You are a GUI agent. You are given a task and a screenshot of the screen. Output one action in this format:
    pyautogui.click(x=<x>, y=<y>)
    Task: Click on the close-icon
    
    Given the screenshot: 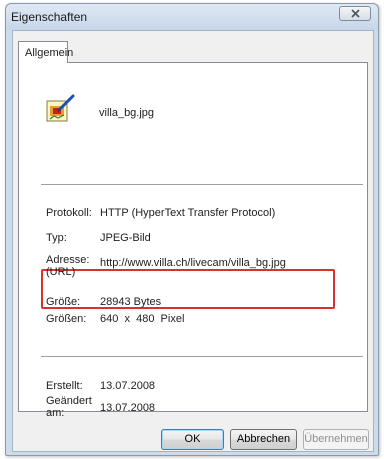 What is the action you would take?
    pyautogui.click(x=355, y=13)
    